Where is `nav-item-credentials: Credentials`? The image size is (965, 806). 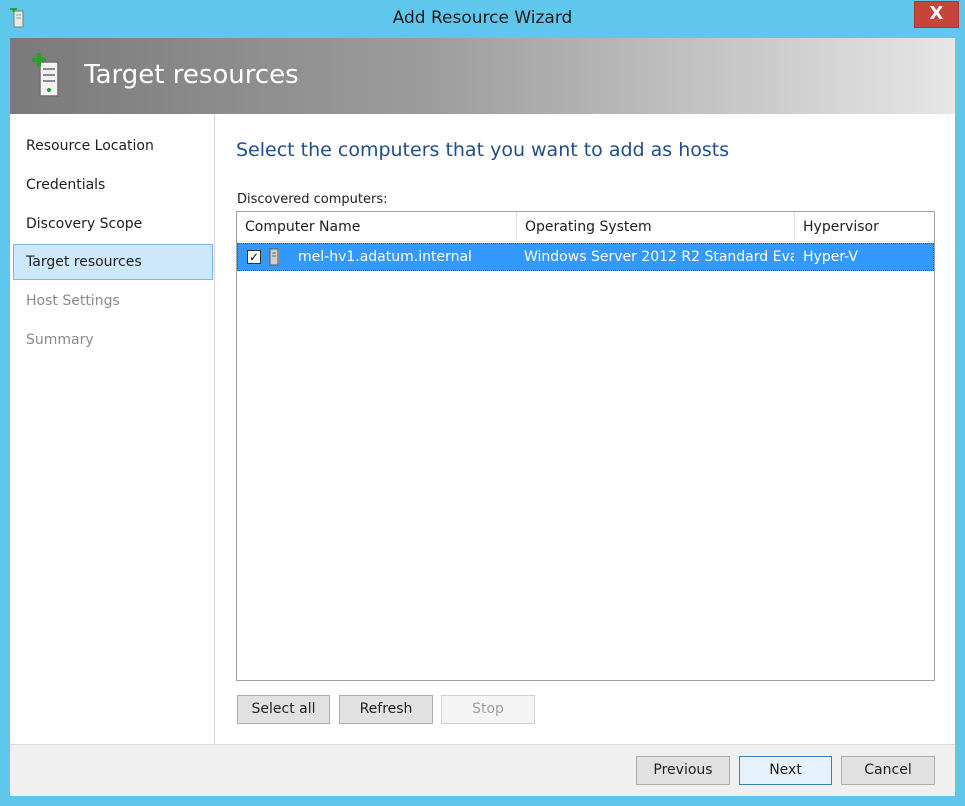
nav-item-credentials: Credentials is located at coordinates (113, 185).